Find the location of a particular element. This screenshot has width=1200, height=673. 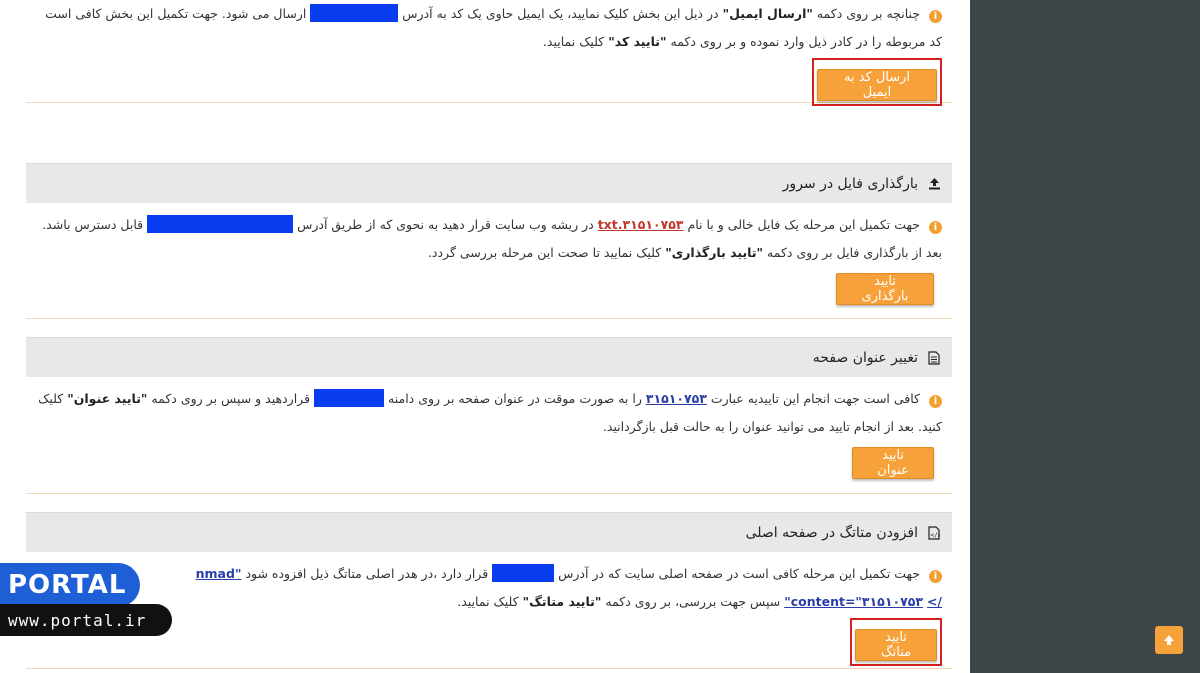

verification-code-link: ۳۱۵۱۰۷۵۳ is located at coordinates (676, 398).